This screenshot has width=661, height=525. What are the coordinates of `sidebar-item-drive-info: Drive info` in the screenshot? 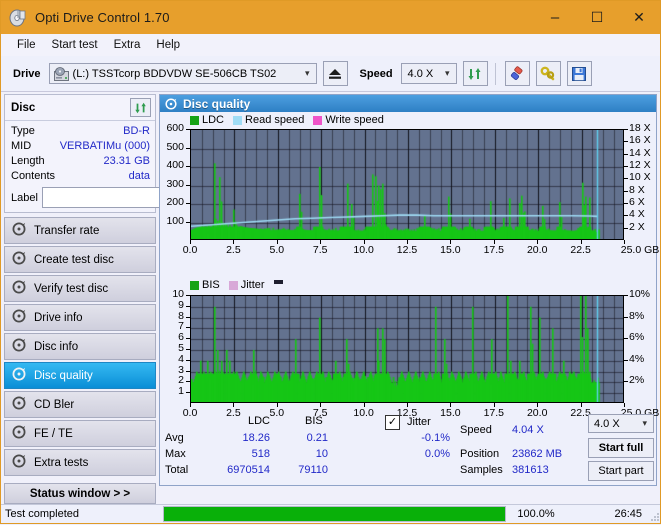 It's located at (80, 317).